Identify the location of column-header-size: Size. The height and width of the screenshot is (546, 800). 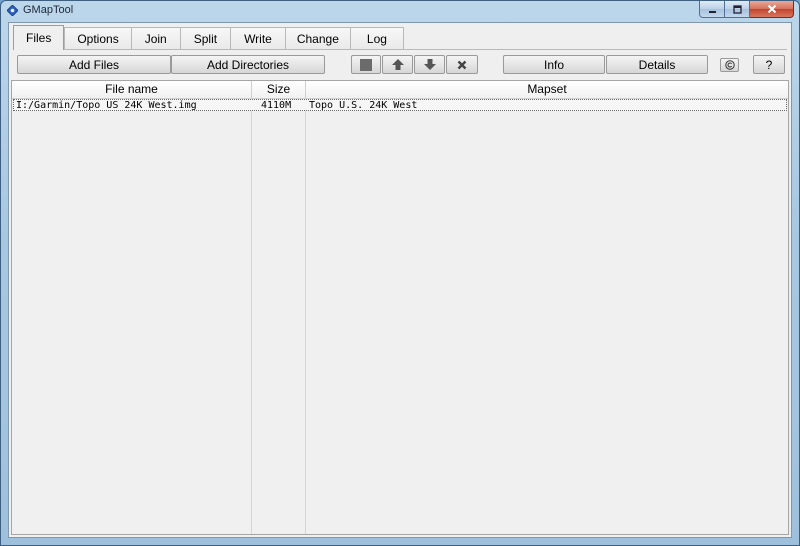
(279, 89).